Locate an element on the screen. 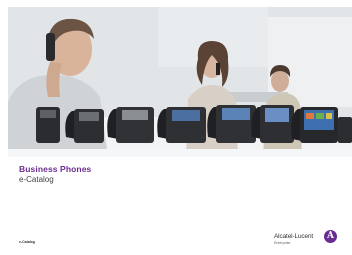 Image resolution: width=352 pixels, height=255 pixels. catalog-subtitle: e-Catalog is located at coordinates (36, 179).